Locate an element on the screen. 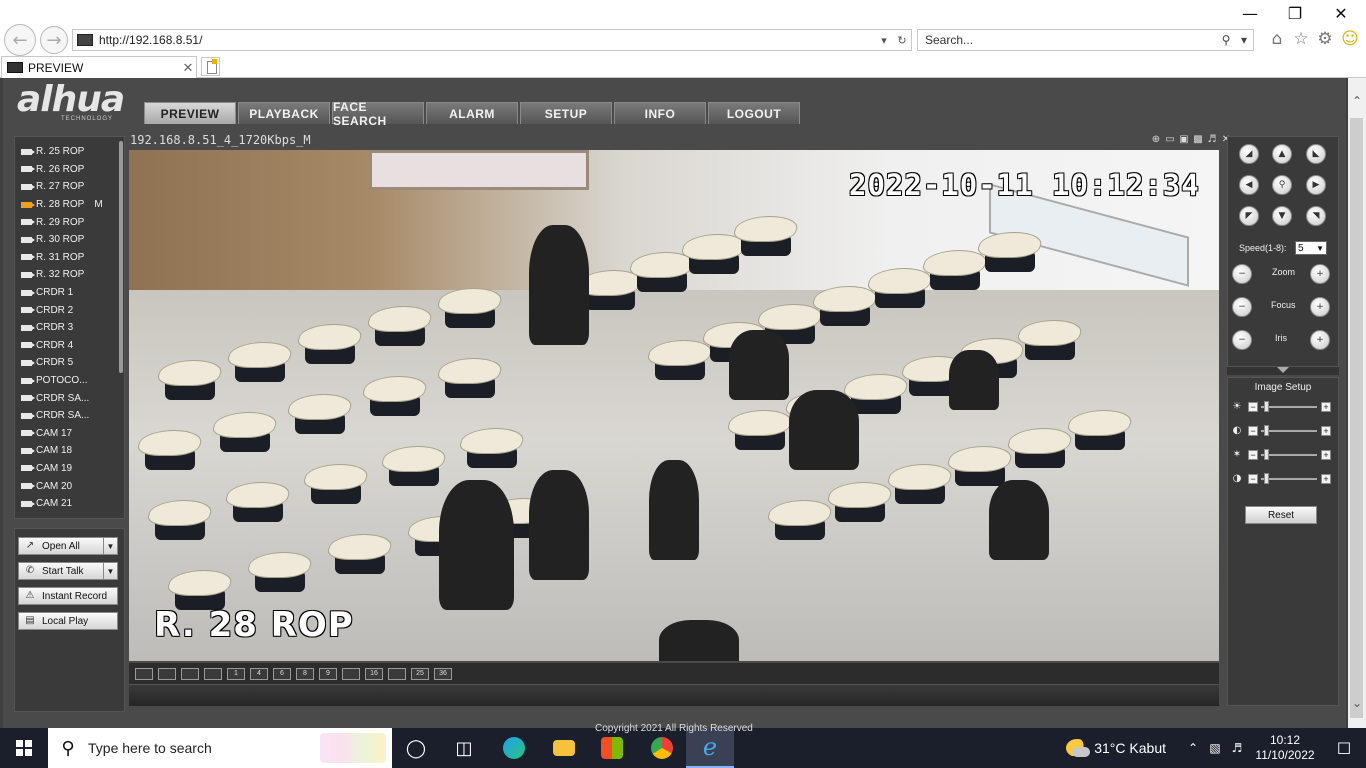  zoom-minus-button: − is located at coordinates (1242, 274).